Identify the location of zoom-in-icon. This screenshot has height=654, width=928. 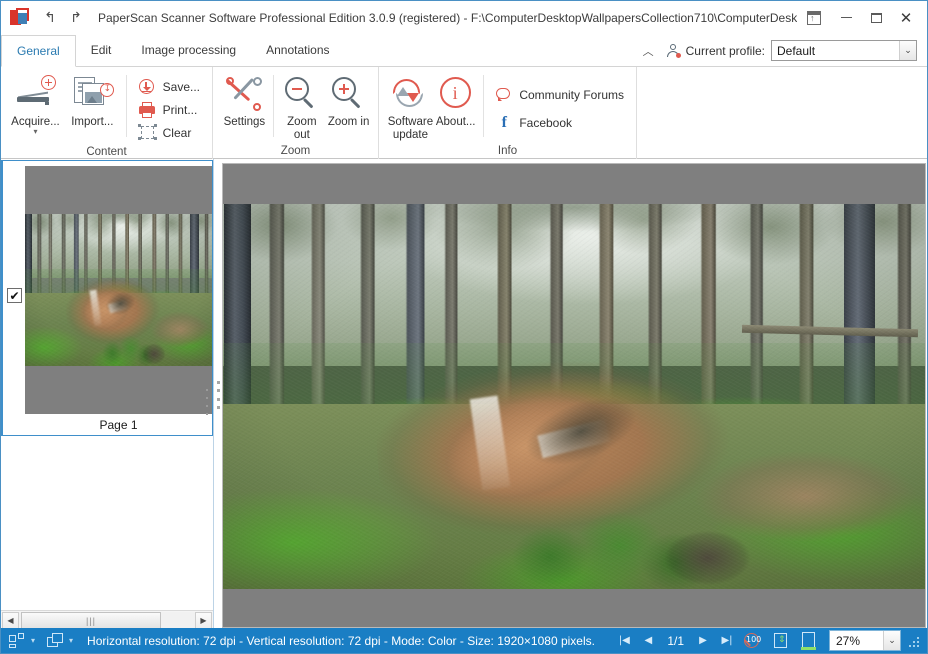
(349, 94).